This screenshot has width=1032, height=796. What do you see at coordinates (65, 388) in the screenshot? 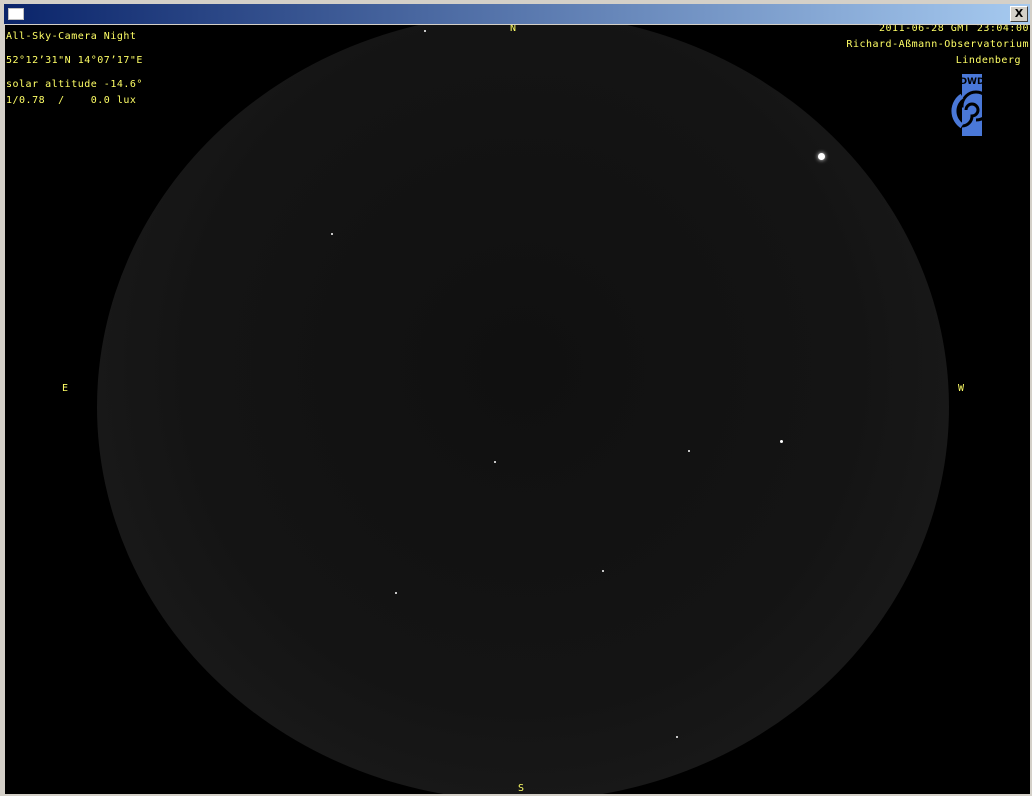
I see `compass-east: E` at bounding box center [65, 388].